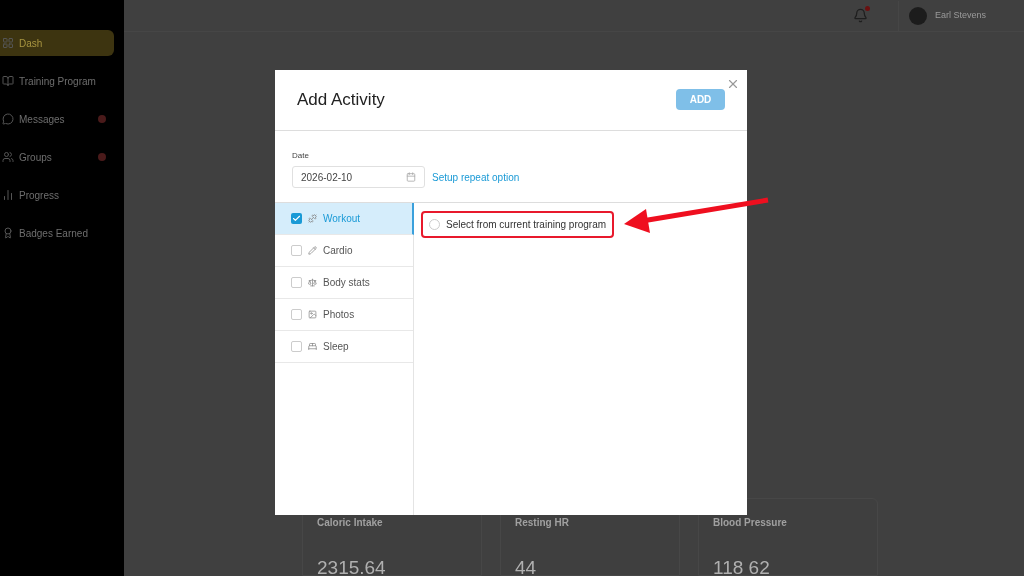  Describe the element at coordinates (350, 523) in the screenshot. I see `card-title: Caloric Intake` at that location.